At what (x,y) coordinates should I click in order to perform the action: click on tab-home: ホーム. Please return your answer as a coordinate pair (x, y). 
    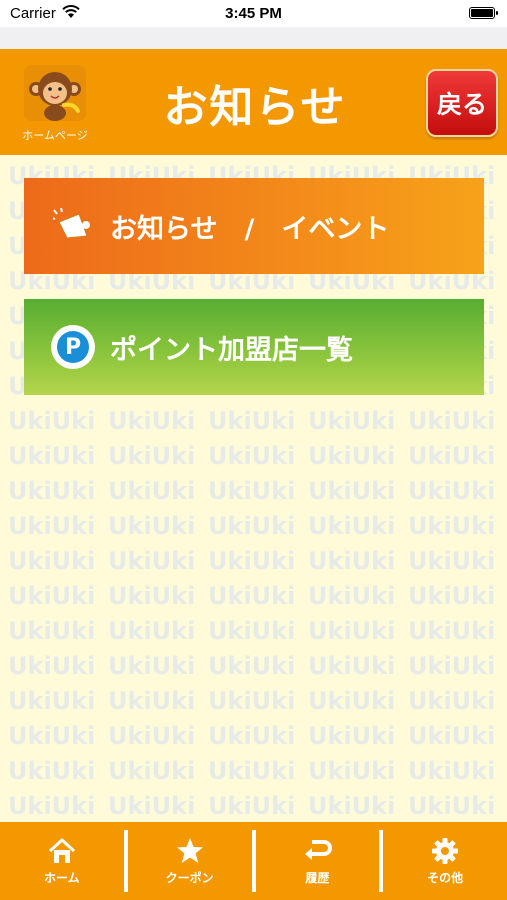
    Looking at the image, I should click on (62, 861).